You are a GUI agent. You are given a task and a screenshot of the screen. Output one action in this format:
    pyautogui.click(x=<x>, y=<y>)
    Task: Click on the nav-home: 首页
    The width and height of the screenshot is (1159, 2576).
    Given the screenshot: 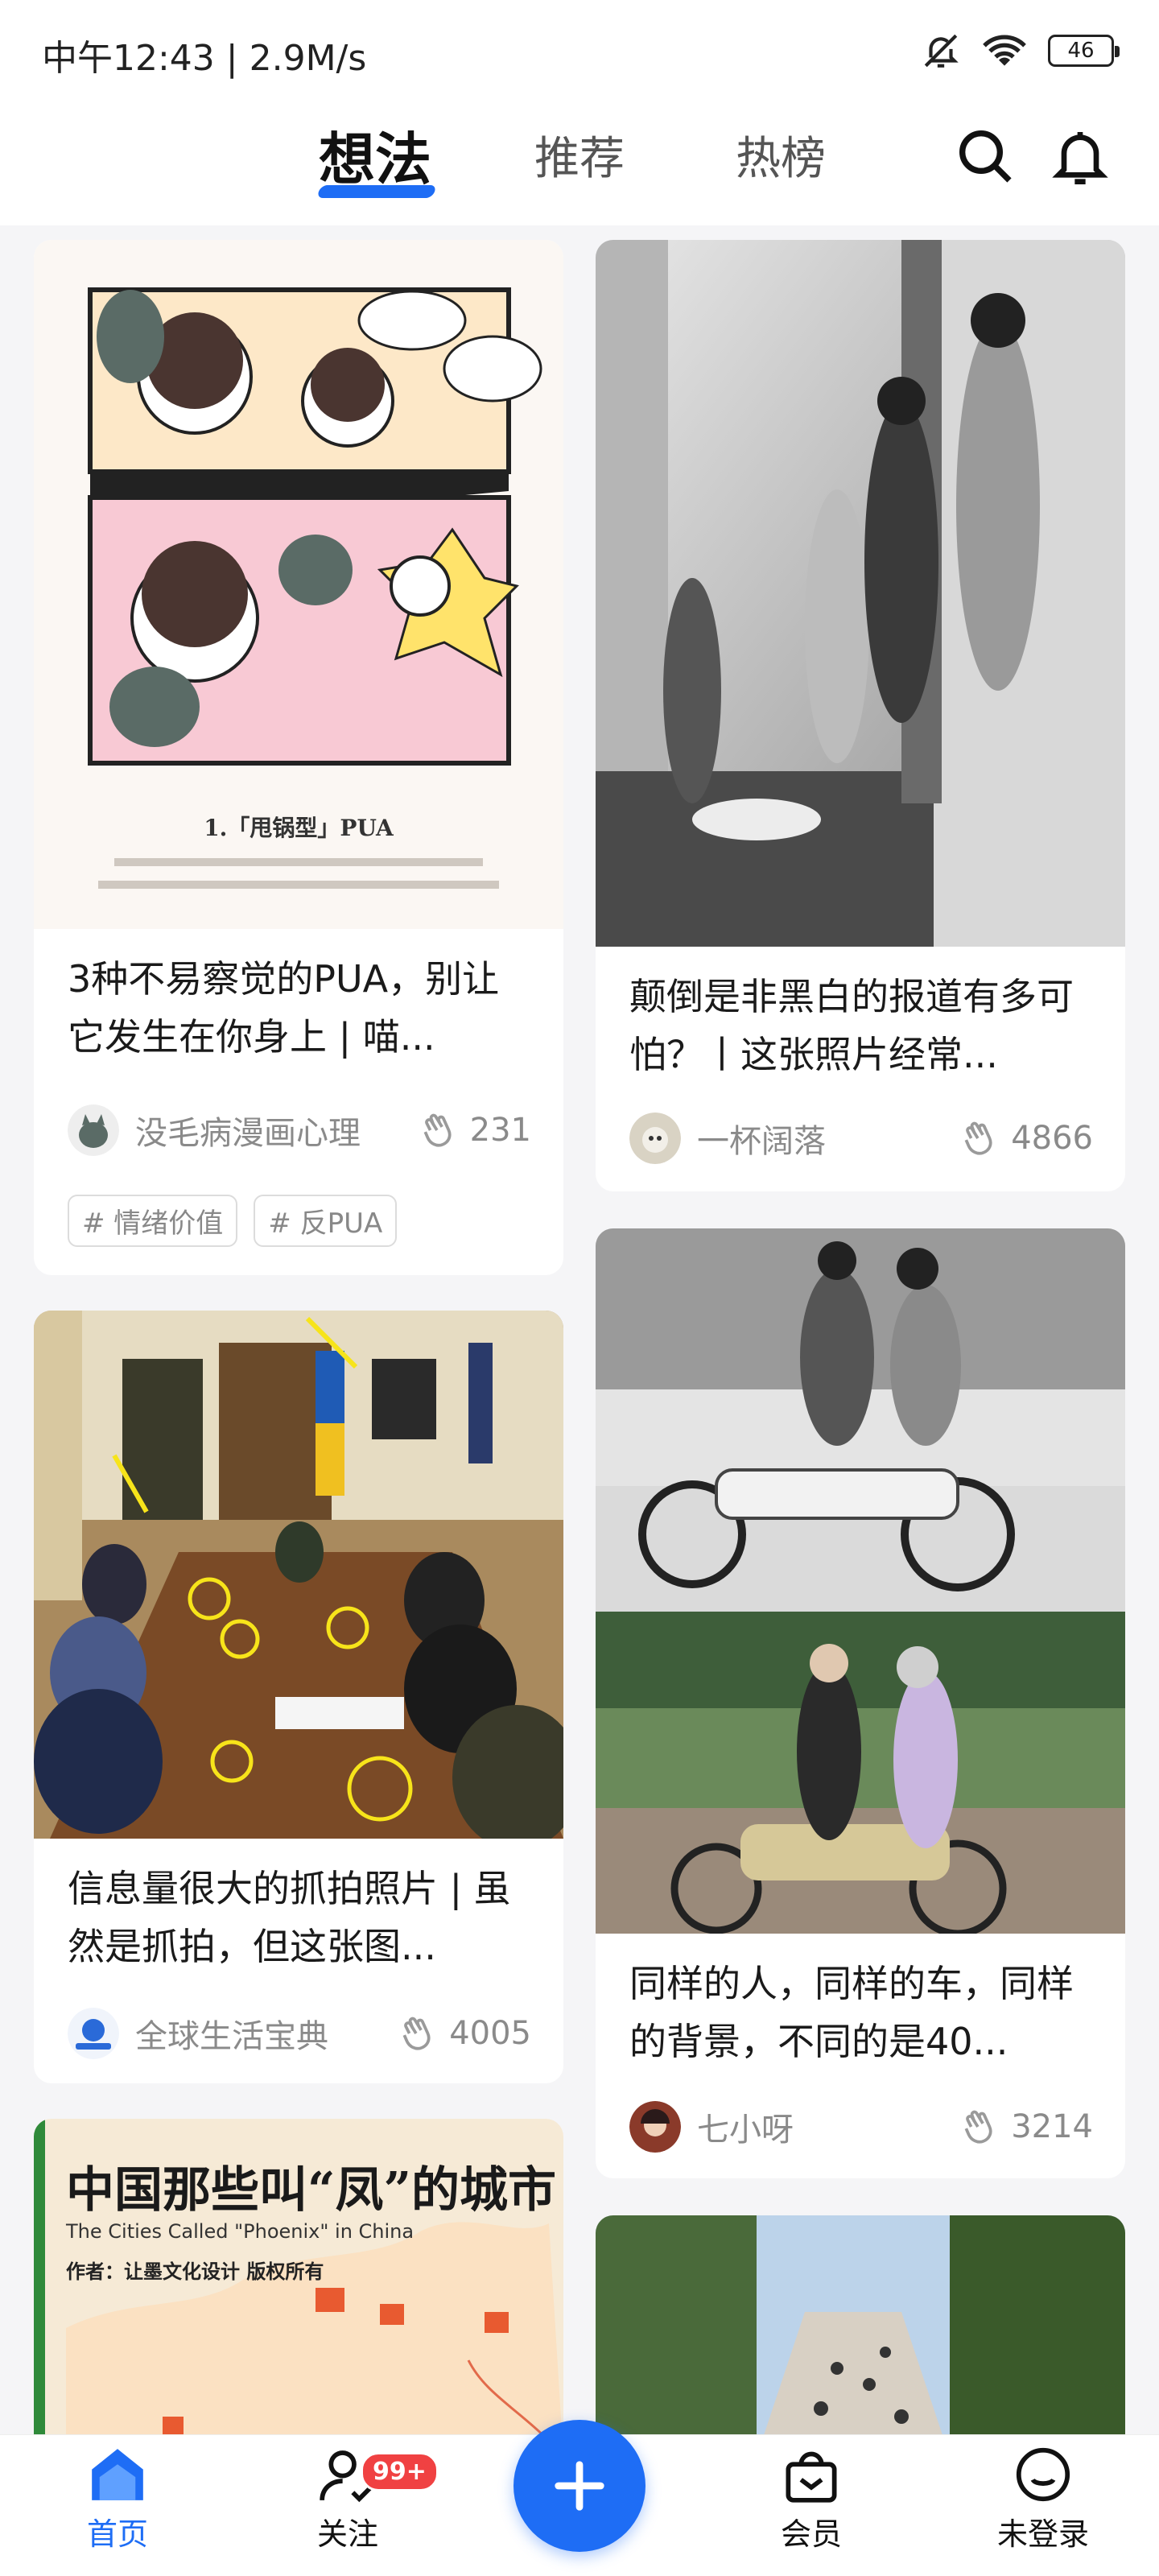 What is the action you would take?
    pyautogui.click(x=117, y=2499)
    